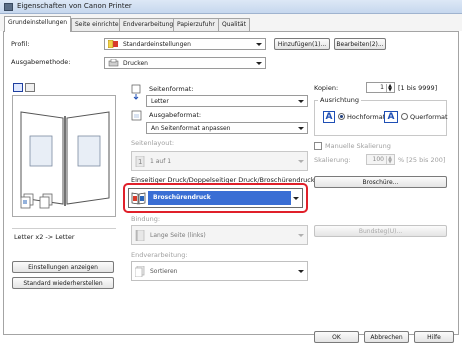  Describe the element at coordinates (18, 87) in the screenshot. I see `preview-layout-icon` at that location.